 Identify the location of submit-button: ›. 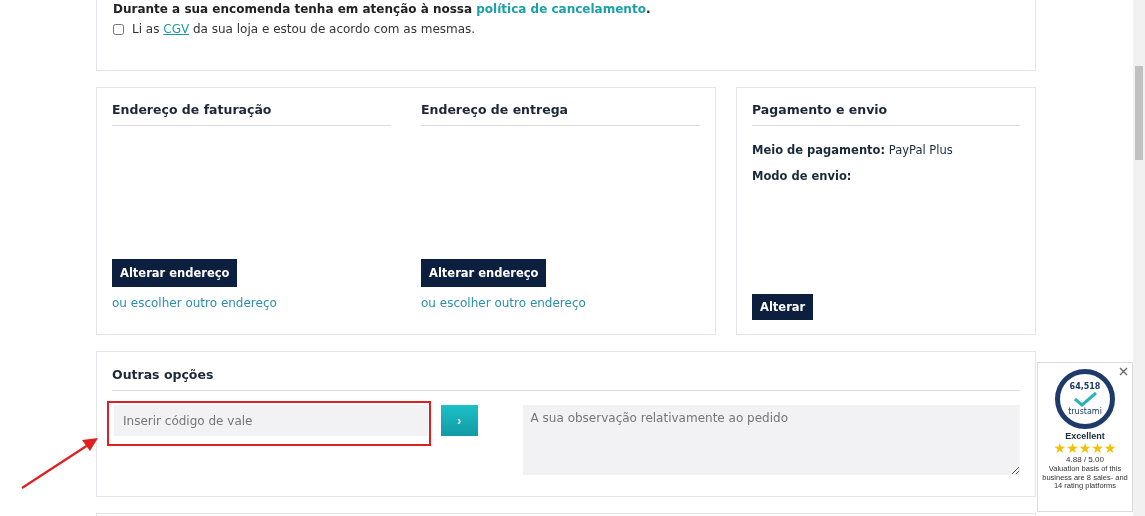
(459, 420).